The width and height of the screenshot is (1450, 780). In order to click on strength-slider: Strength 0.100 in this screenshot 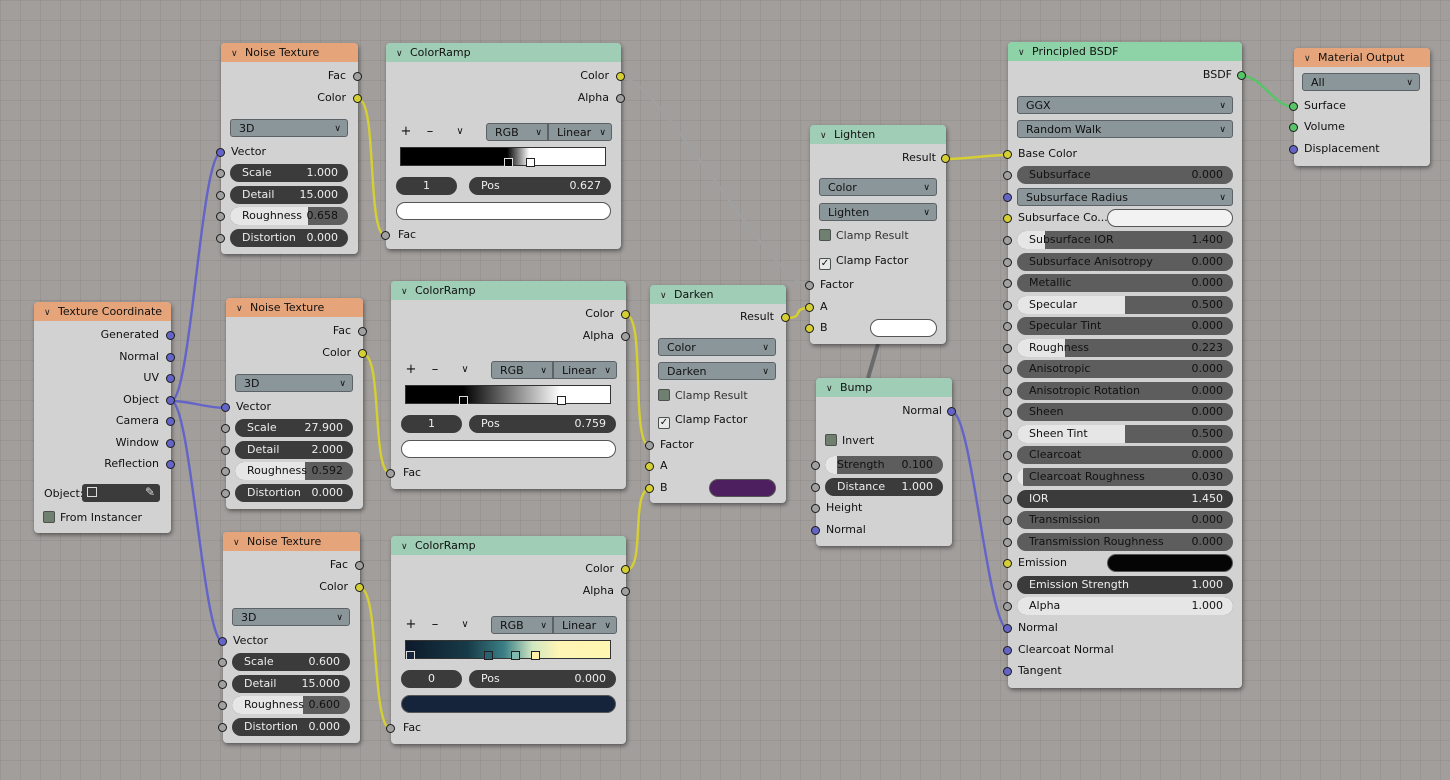, I will do `click(884, 465)`.